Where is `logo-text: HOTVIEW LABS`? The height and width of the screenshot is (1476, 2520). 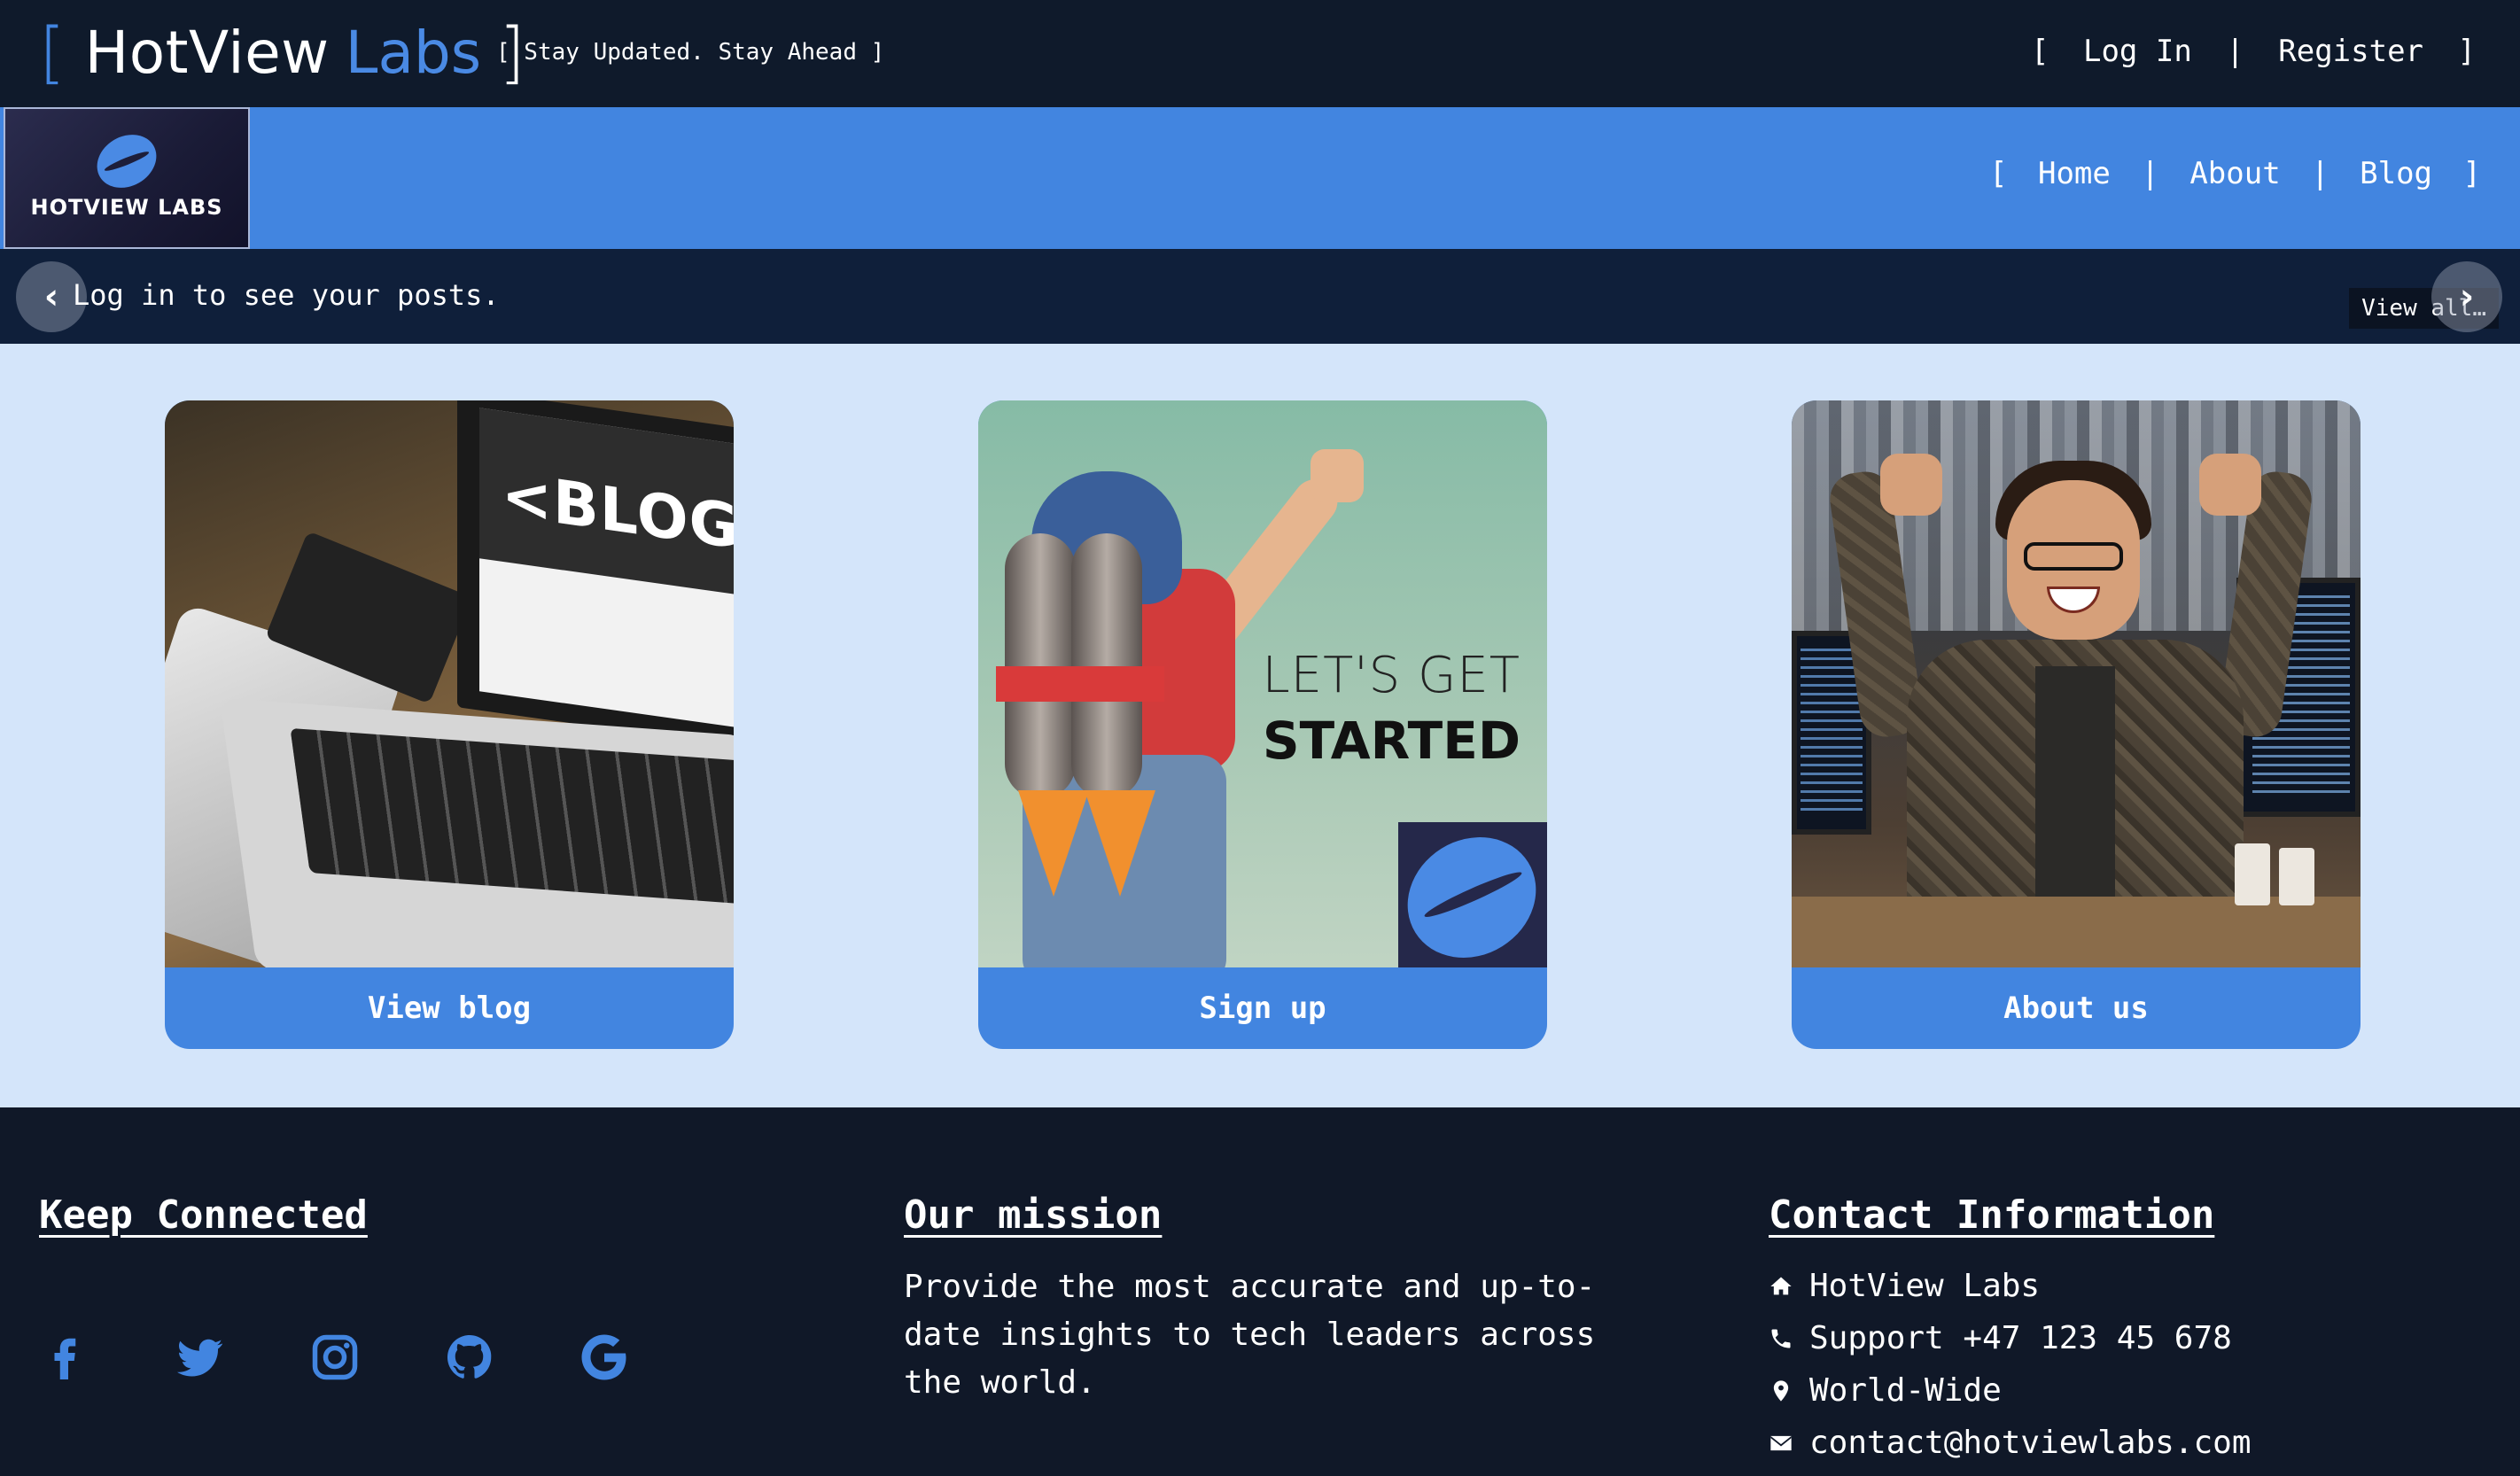 logo-text: HOTVIEW LABS is located at coordinates (126, 207).